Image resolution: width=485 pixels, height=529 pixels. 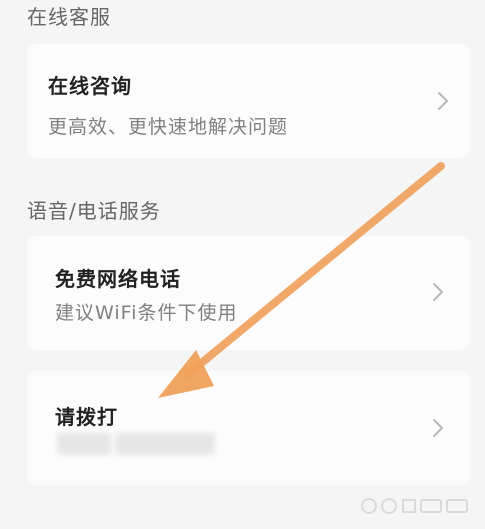 What do you see at coordinates (168, 127) in the screenshot?
I see `online-consult-subtitle: 更高效、更快速地解决问题` at bounding box center [168, 127].